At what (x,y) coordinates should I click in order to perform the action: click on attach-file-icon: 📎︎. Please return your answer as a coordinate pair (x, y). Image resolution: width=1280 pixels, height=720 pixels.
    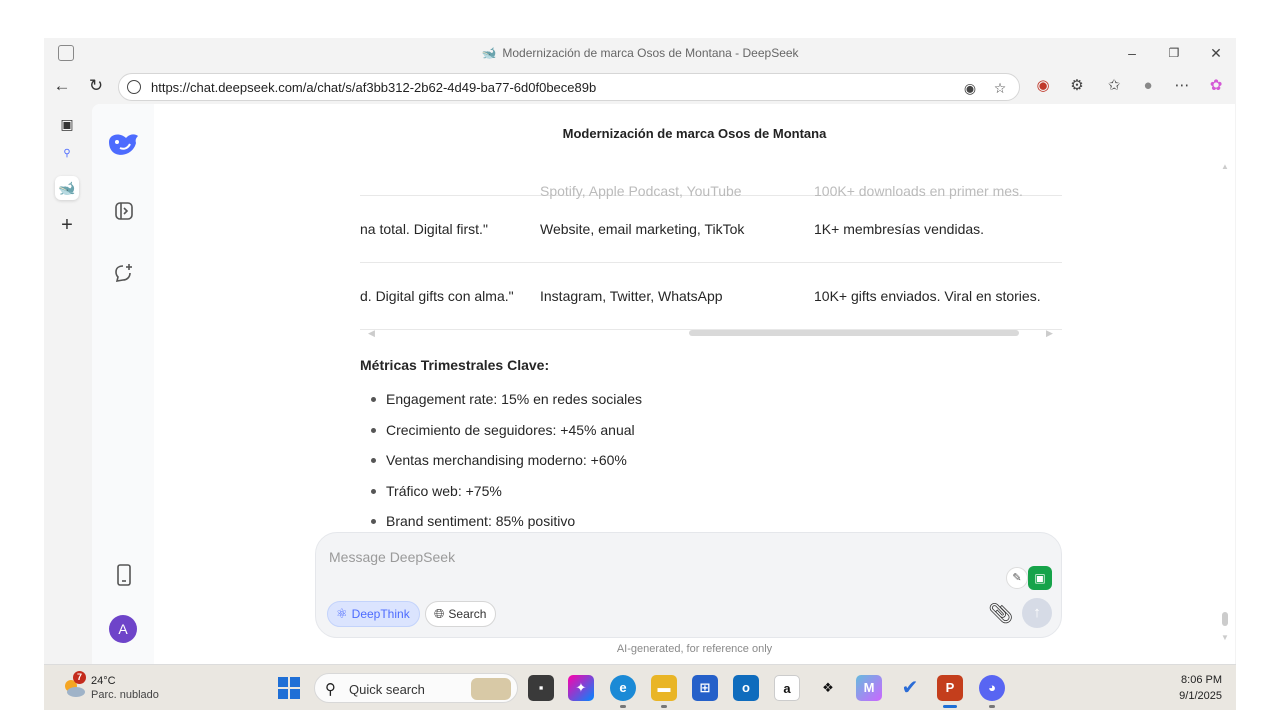
    Looking at the image, I should click on (1000, 613).